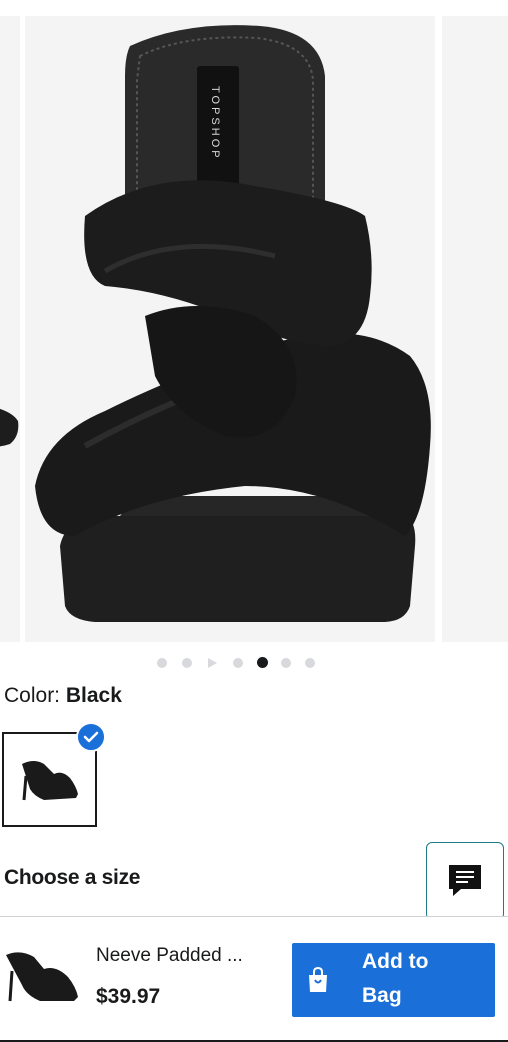  What do you see at coordinates (215, 123) in the screenshot?
I see `brand-label: TOPSHOP` at bounding box center [215, 123].